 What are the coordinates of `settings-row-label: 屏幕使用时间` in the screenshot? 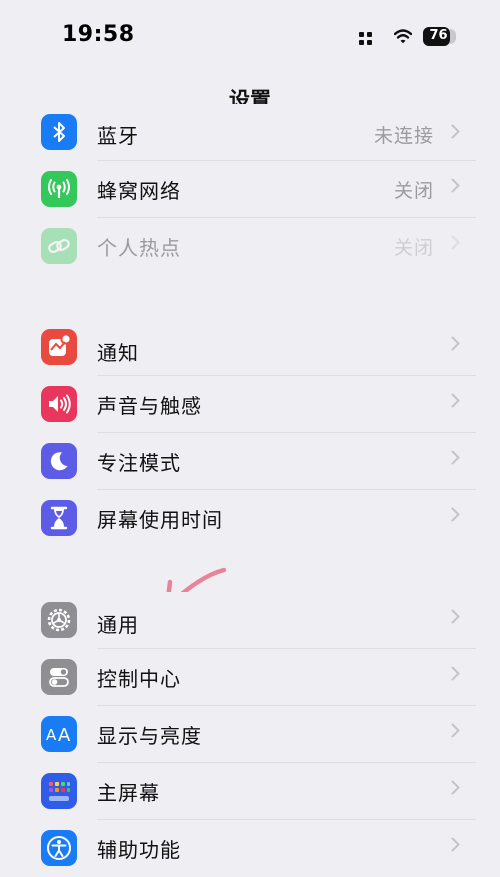 It's located at (160, 520).